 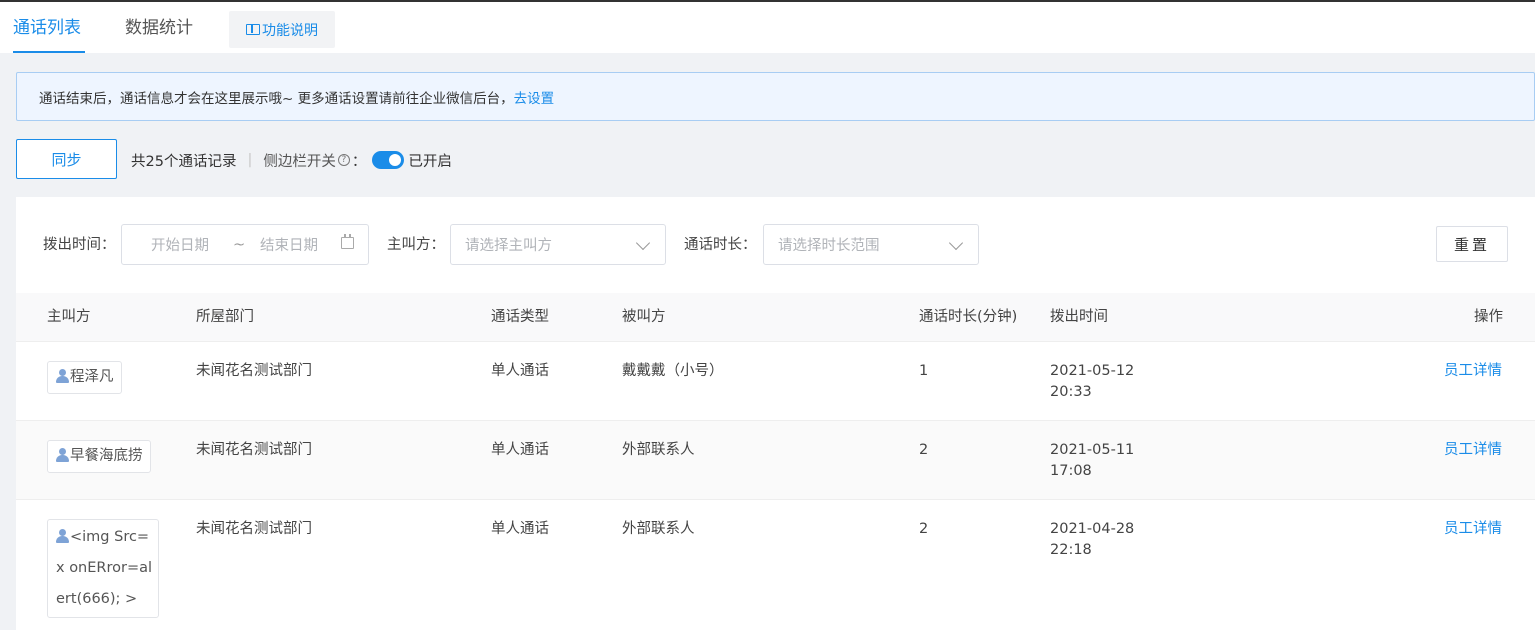 I want to click on total-records-text: 共25个通话记录, so click(x=184, y=161).